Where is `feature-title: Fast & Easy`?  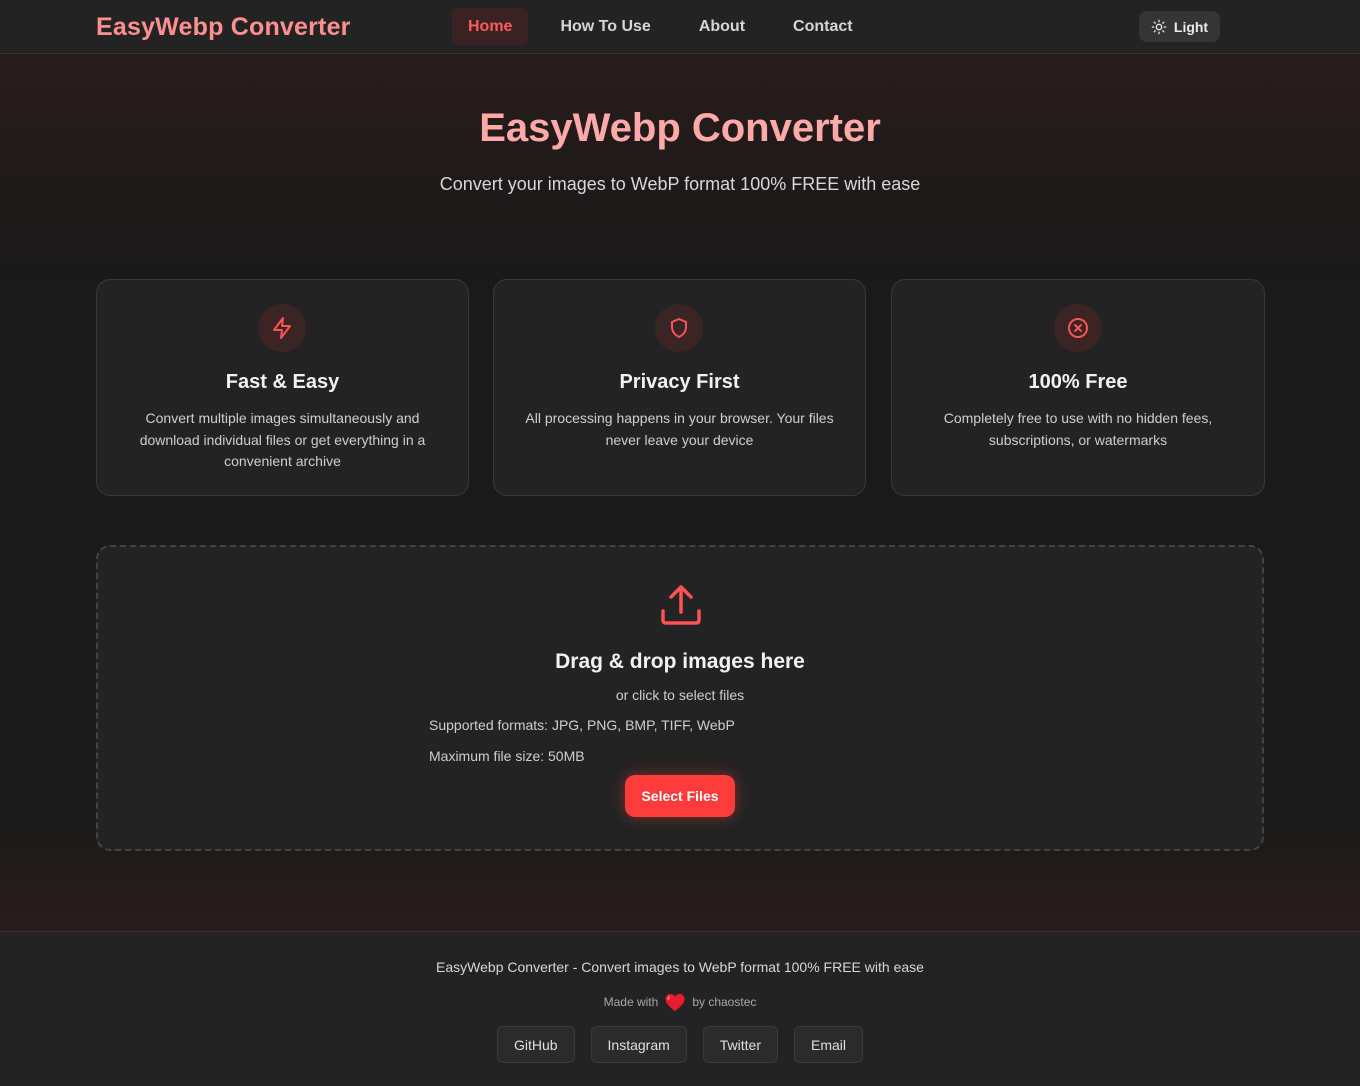
feature-title: Fast & Easy is located at coordinates (282, 382).